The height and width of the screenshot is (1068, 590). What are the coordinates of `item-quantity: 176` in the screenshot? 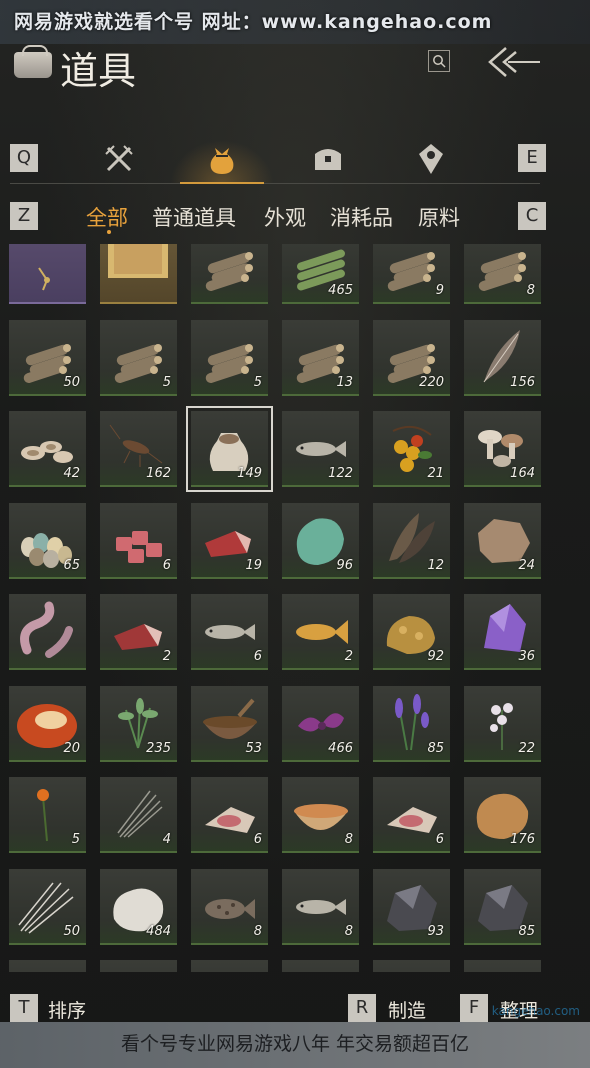 It's located at (522, 839).